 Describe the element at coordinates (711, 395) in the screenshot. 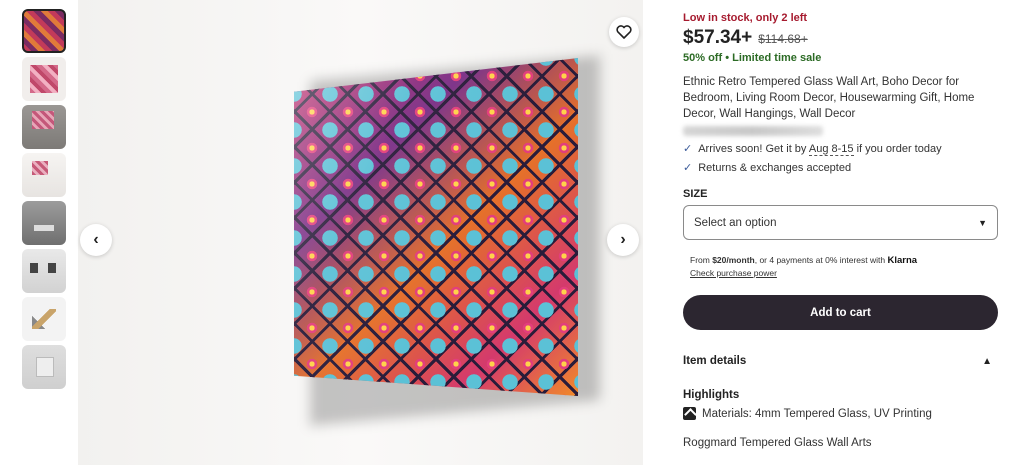

I see `highlights-heading: Highlights` at that location.